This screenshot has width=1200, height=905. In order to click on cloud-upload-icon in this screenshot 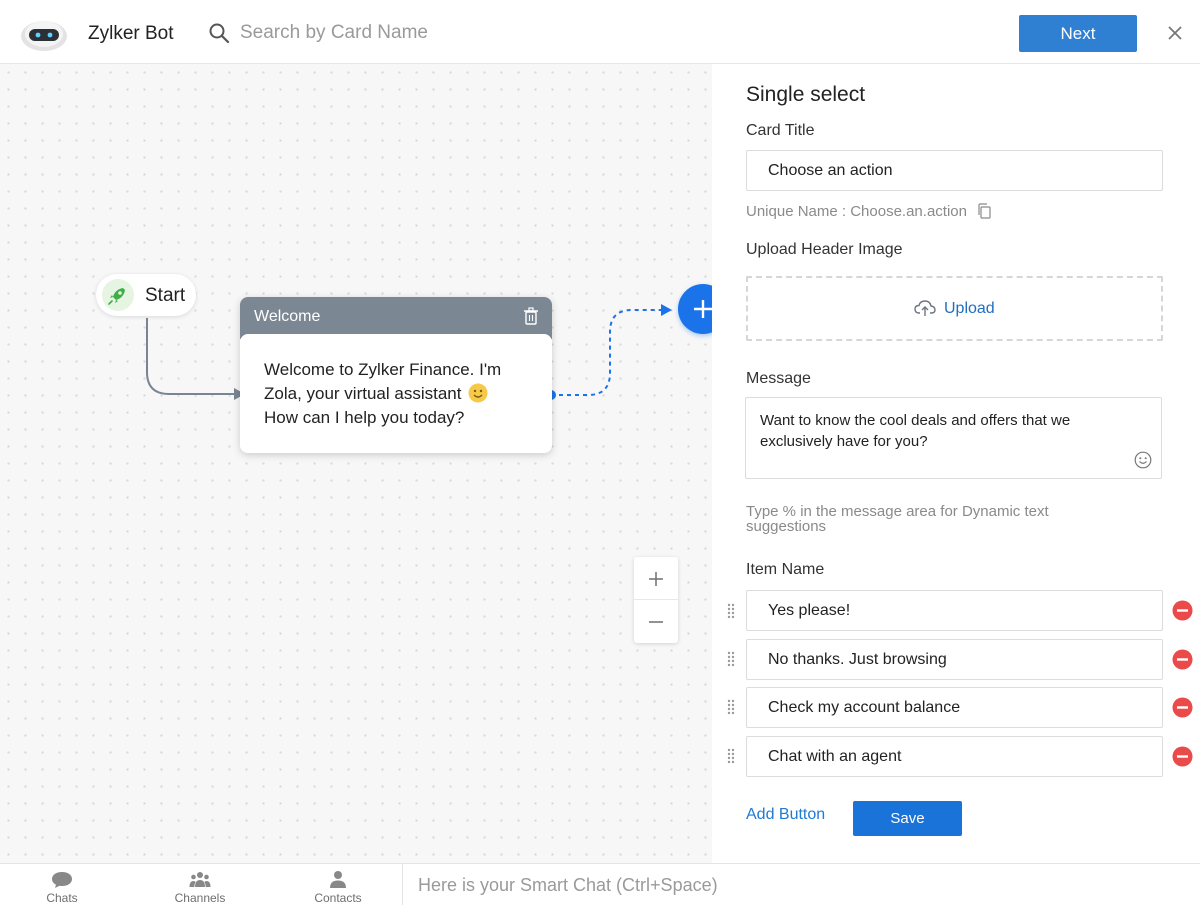, I will do `click(925, 308)`.